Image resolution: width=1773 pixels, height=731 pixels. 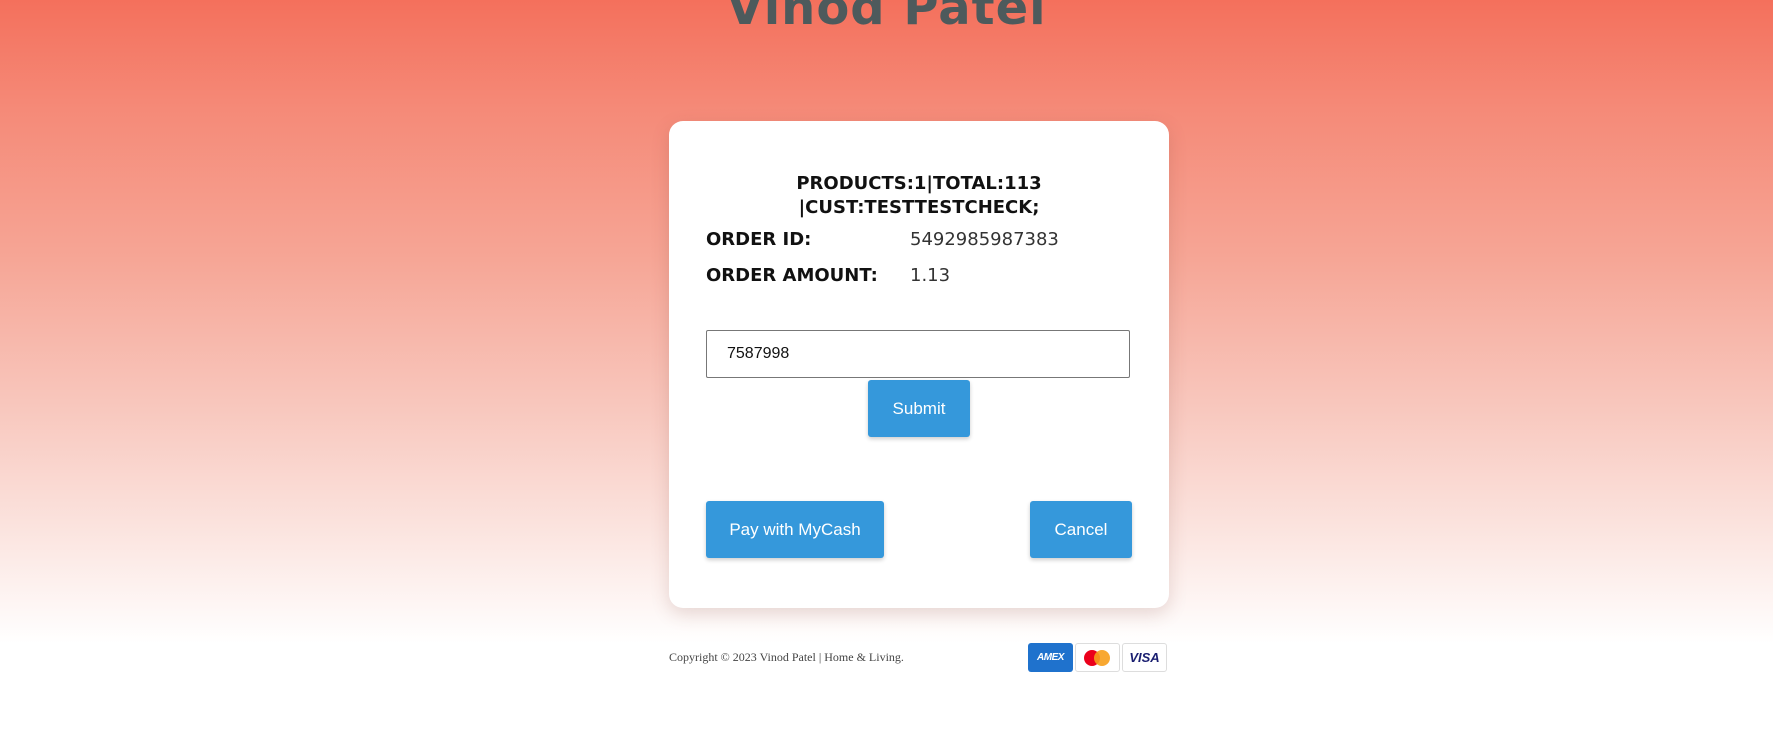 I want to click on submit-button: Submit, so click(x=919, y=408).